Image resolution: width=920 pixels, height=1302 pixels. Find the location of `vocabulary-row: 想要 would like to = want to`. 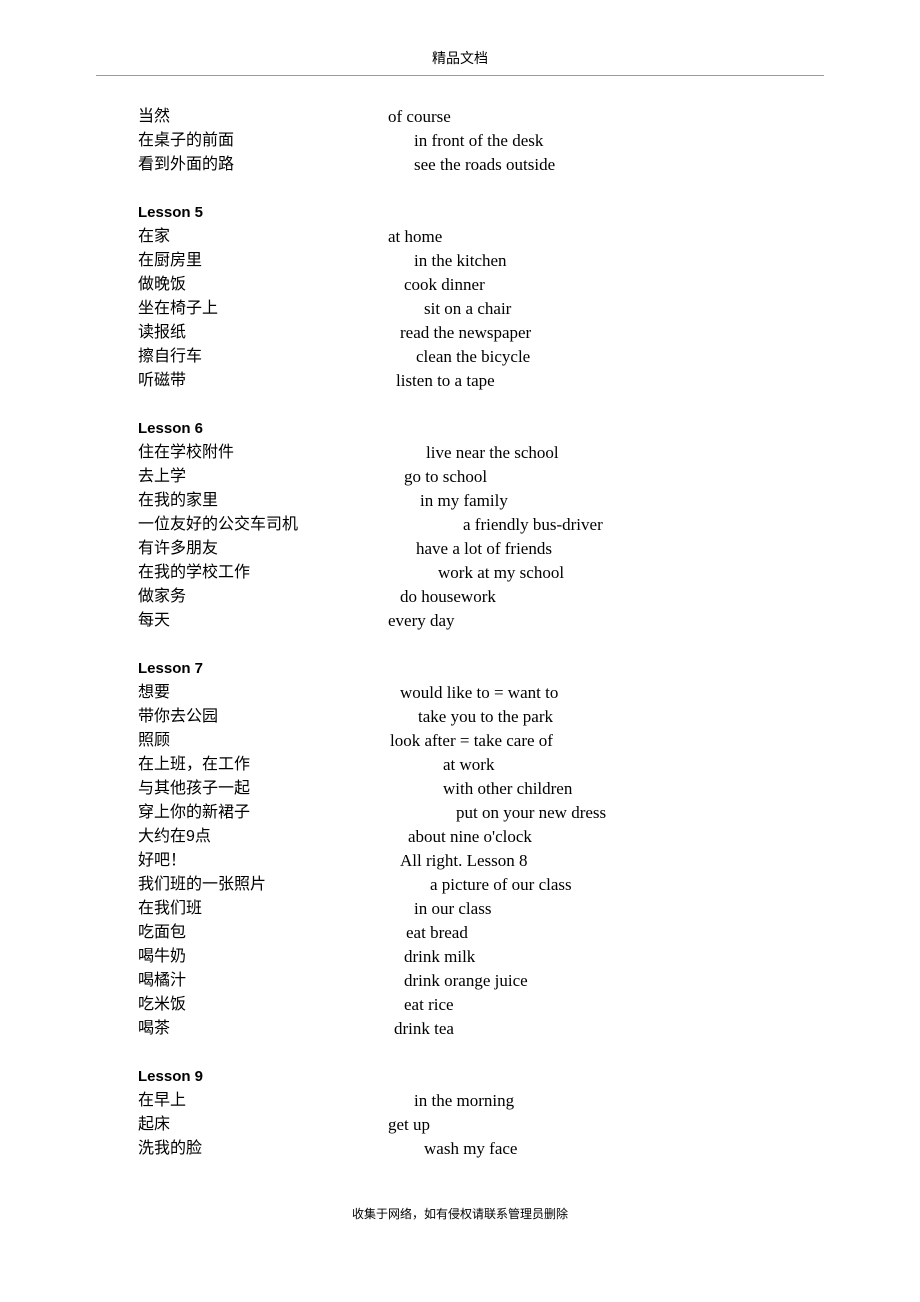

vocabulary-row: 想要 would like to = want to is located at coordinates (488, 693).